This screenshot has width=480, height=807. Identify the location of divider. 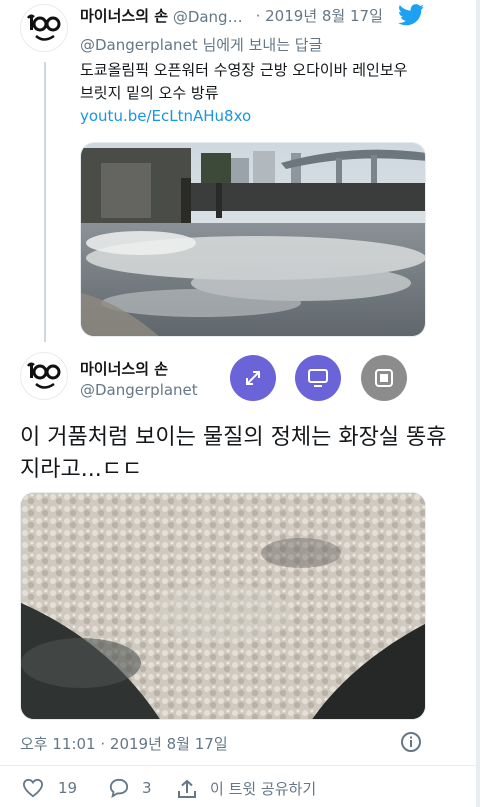
(238, 765).